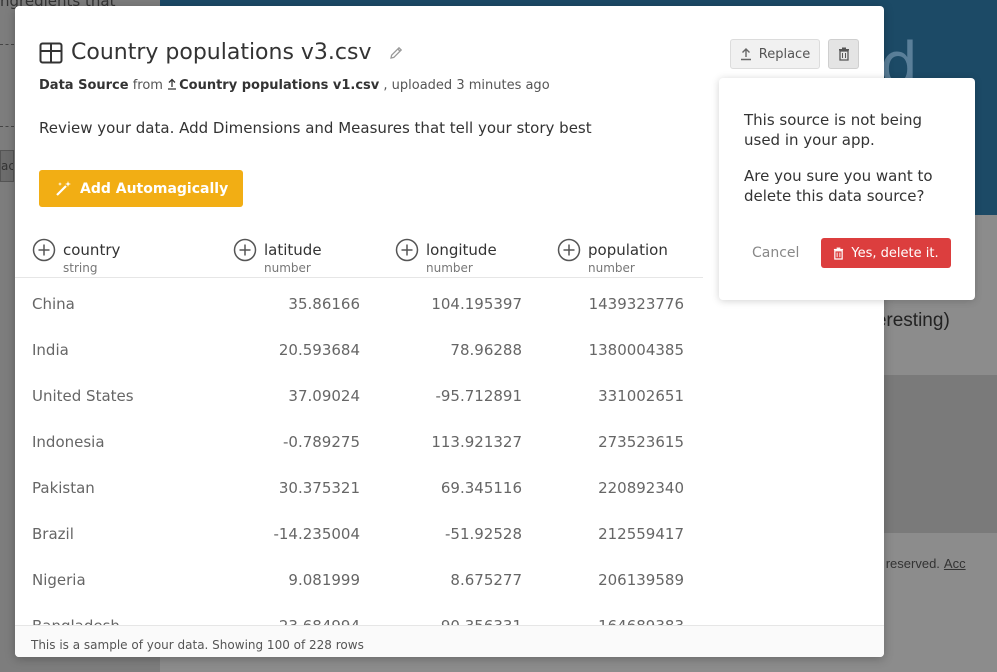  What do you see at coordinates (486, 580) in the screenshot?
I see `table-cell: 8.675277` at bounding box center [486, 580].